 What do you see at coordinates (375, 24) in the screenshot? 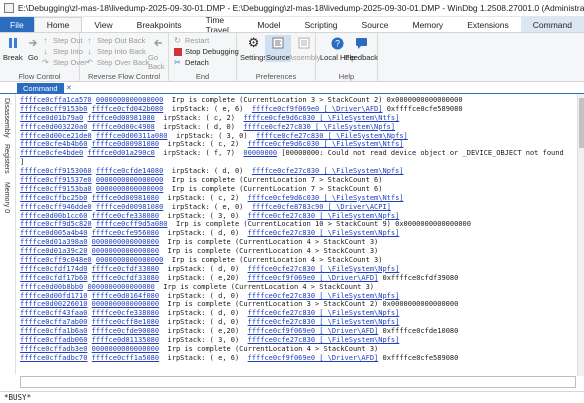
I see `tab-source: Source` at bounding box center [375, 24].